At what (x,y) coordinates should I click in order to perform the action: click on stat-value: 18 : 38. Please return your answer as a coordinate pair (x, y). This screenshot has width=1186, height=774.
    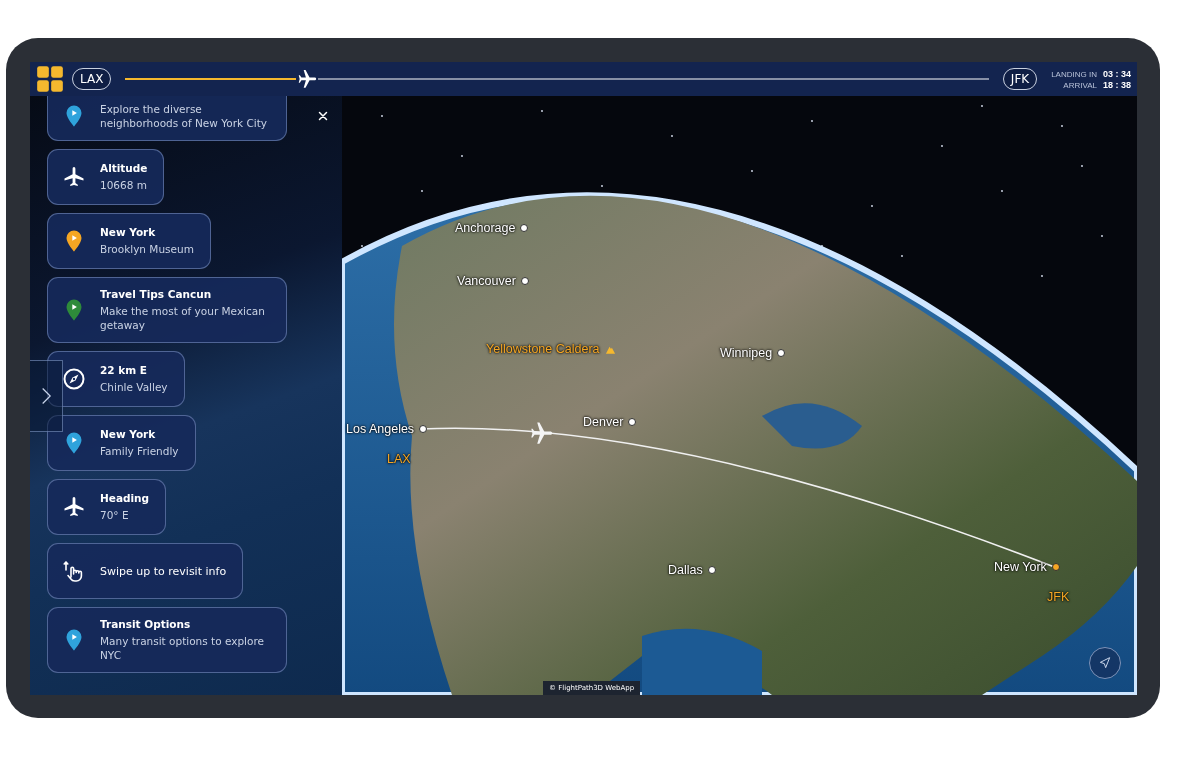
    Looking at the image, I should click on (1116, 84).